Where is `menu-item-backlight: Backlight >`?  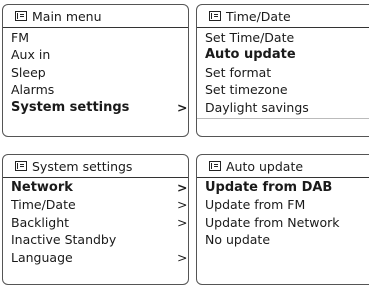
menu-item-backlight: Backlight > is located at coordinates (99, 222).